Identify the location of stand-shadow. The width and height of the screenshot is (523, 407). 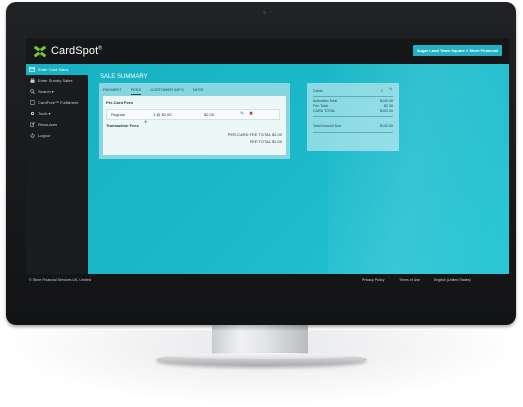
(260, 328).